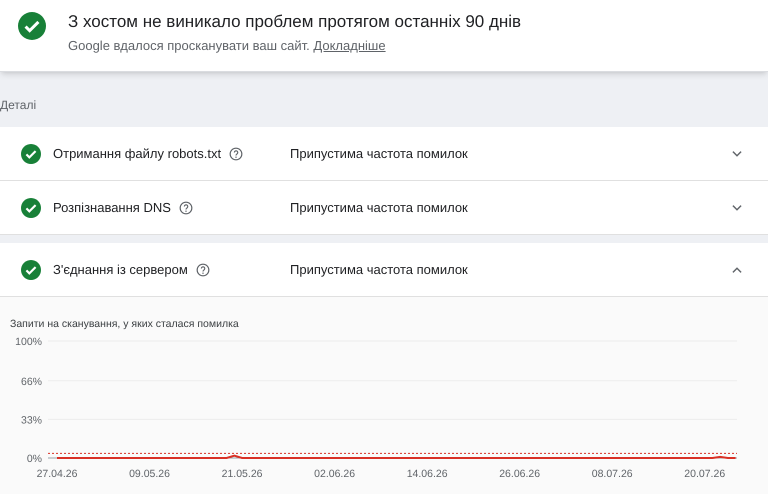 This screenshot has height=494, width=768. What do you see at coordinates (705, 474) in the screenshot?
I see `x-tick-label: 20.07.26` at bounding box center [705, 474].